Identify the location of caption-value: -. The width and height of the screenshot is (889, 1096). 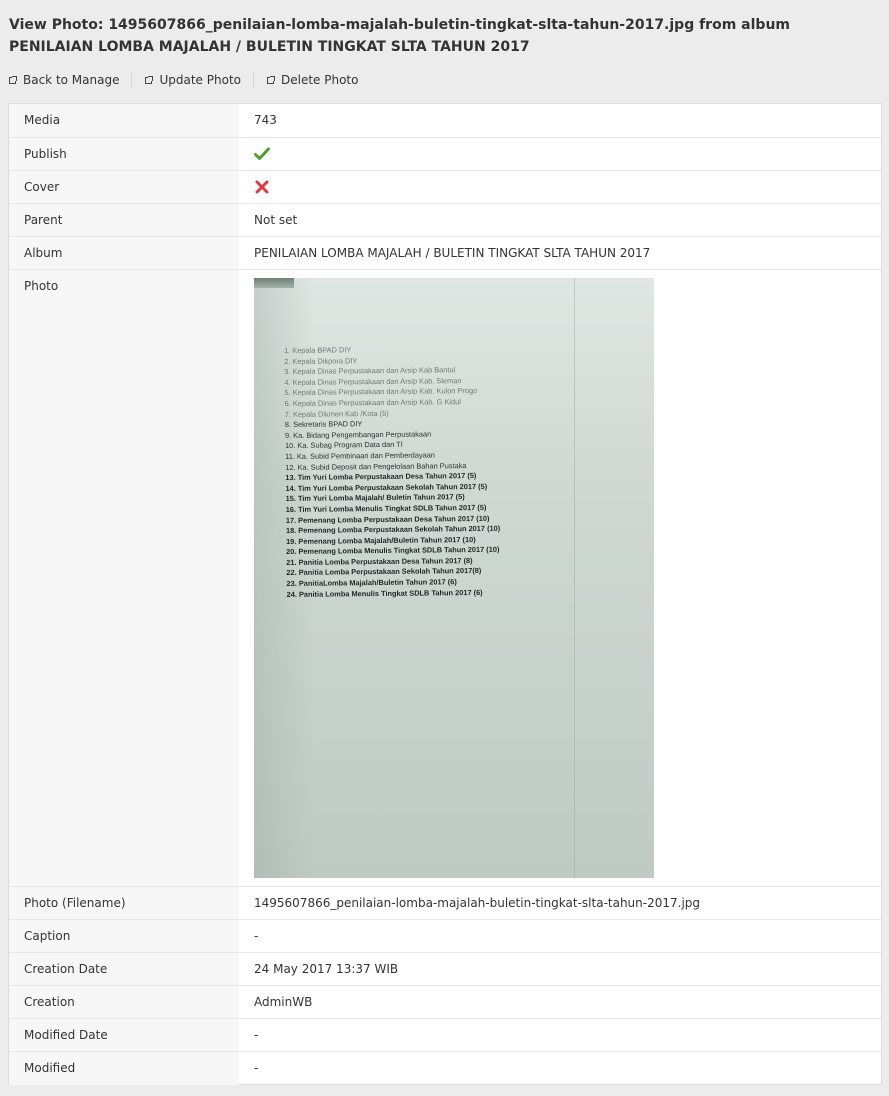
(256, 936).